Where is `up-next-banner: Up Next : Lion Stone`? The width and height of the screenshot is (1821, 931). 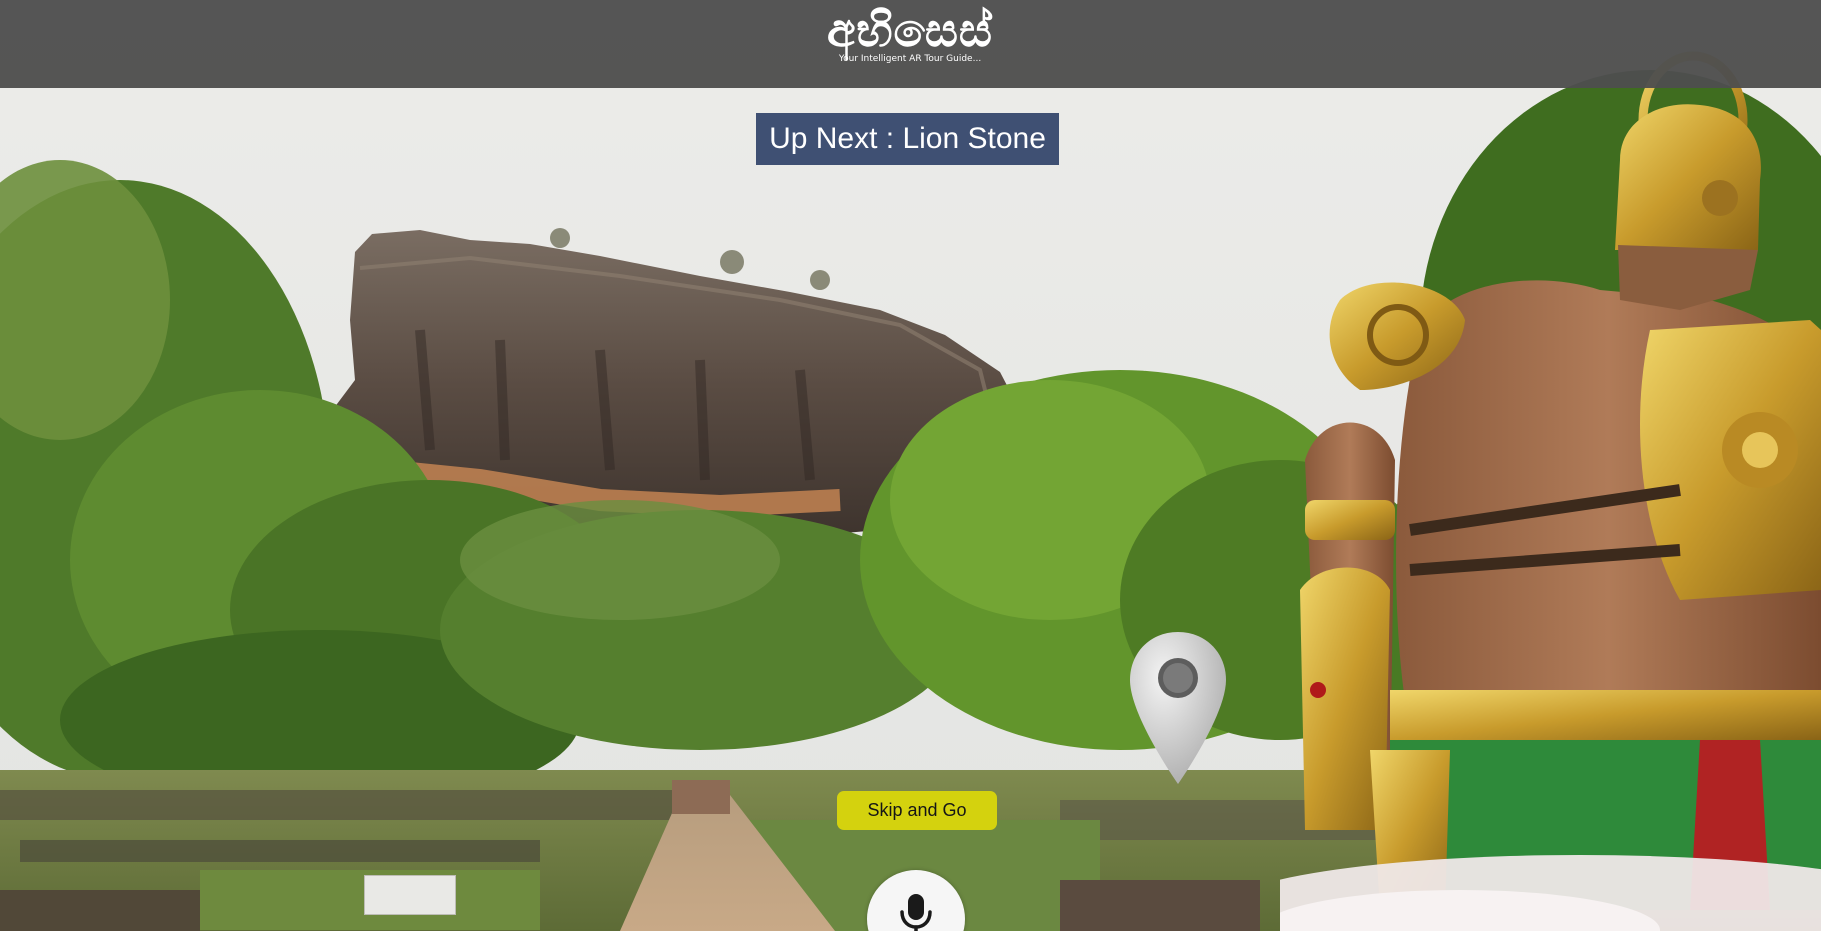
up-next-banner: Up Next : Lion Stone is located at coordinates (907, 139).